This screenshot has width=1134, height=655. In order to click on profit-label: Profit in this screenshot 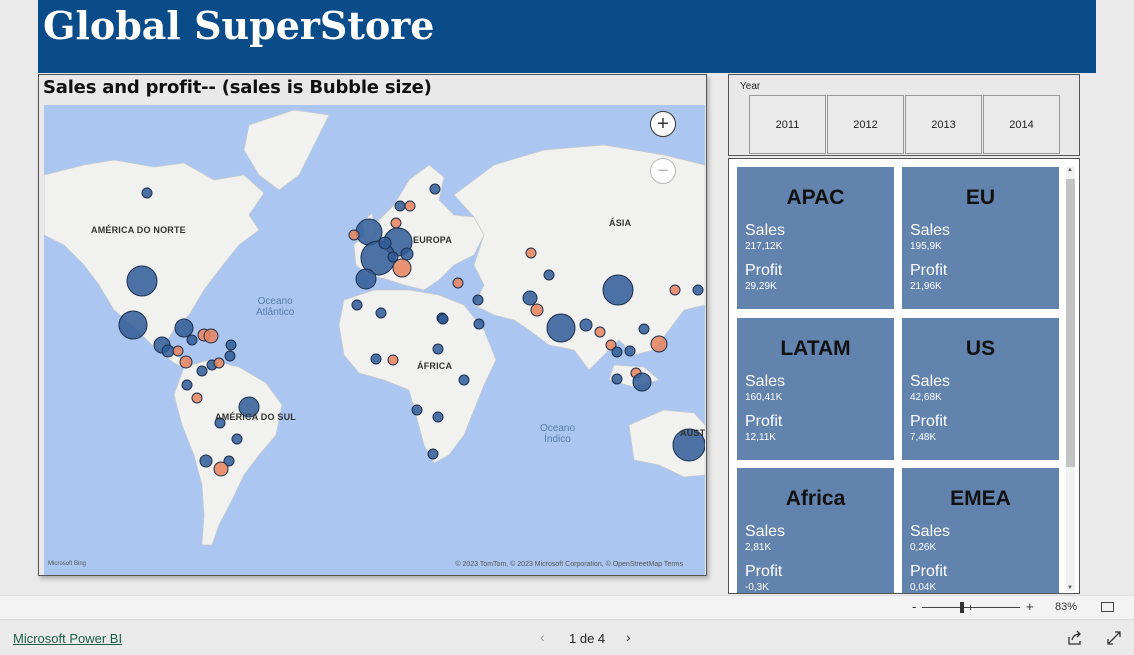, I will do `click(764, 571)`.